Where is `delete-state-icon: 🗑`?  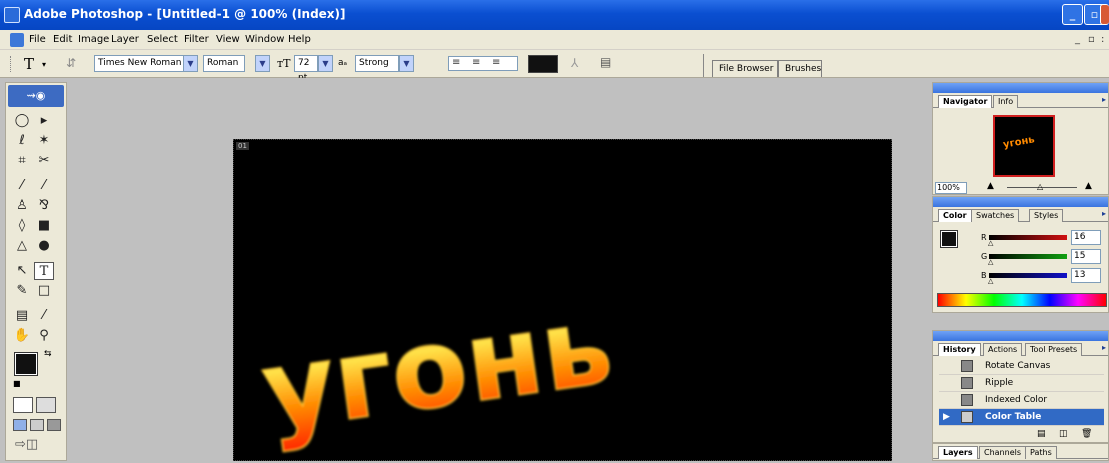 delete-state-icon: 🗑 is located at coordinates (1086, 434).